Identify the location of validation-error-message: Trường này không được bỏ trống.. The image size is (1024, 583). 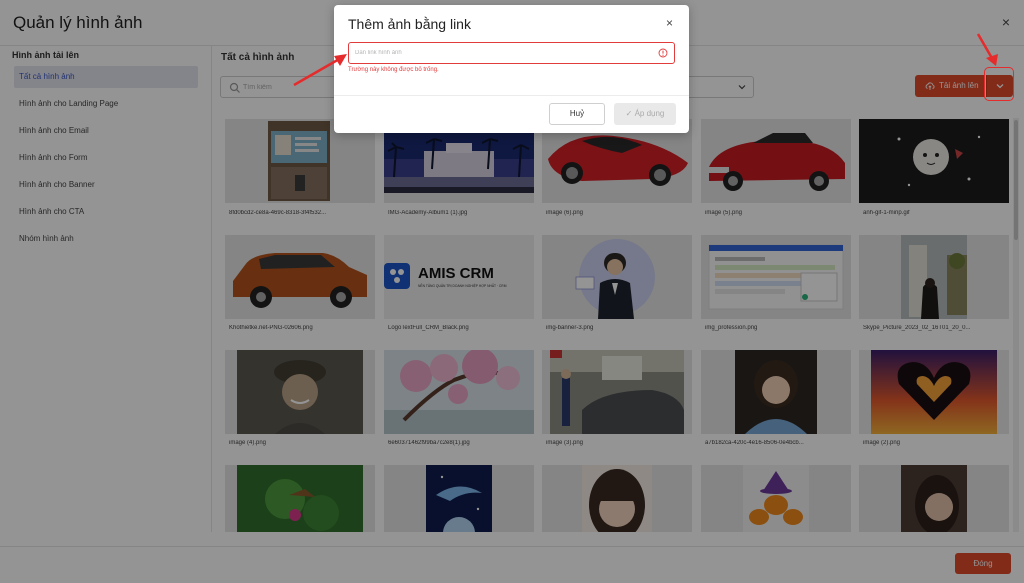
(393, 70).